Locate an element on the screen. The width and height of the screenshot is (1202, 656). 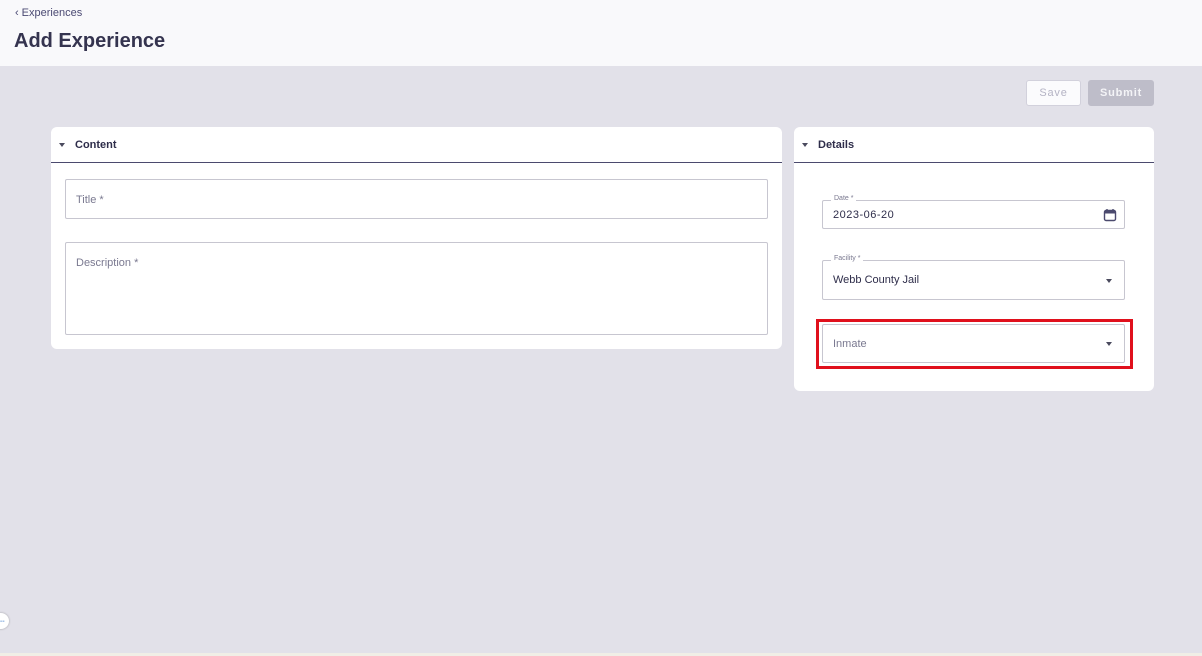
content-panel-header: Content is located at coordinates (416, 145).